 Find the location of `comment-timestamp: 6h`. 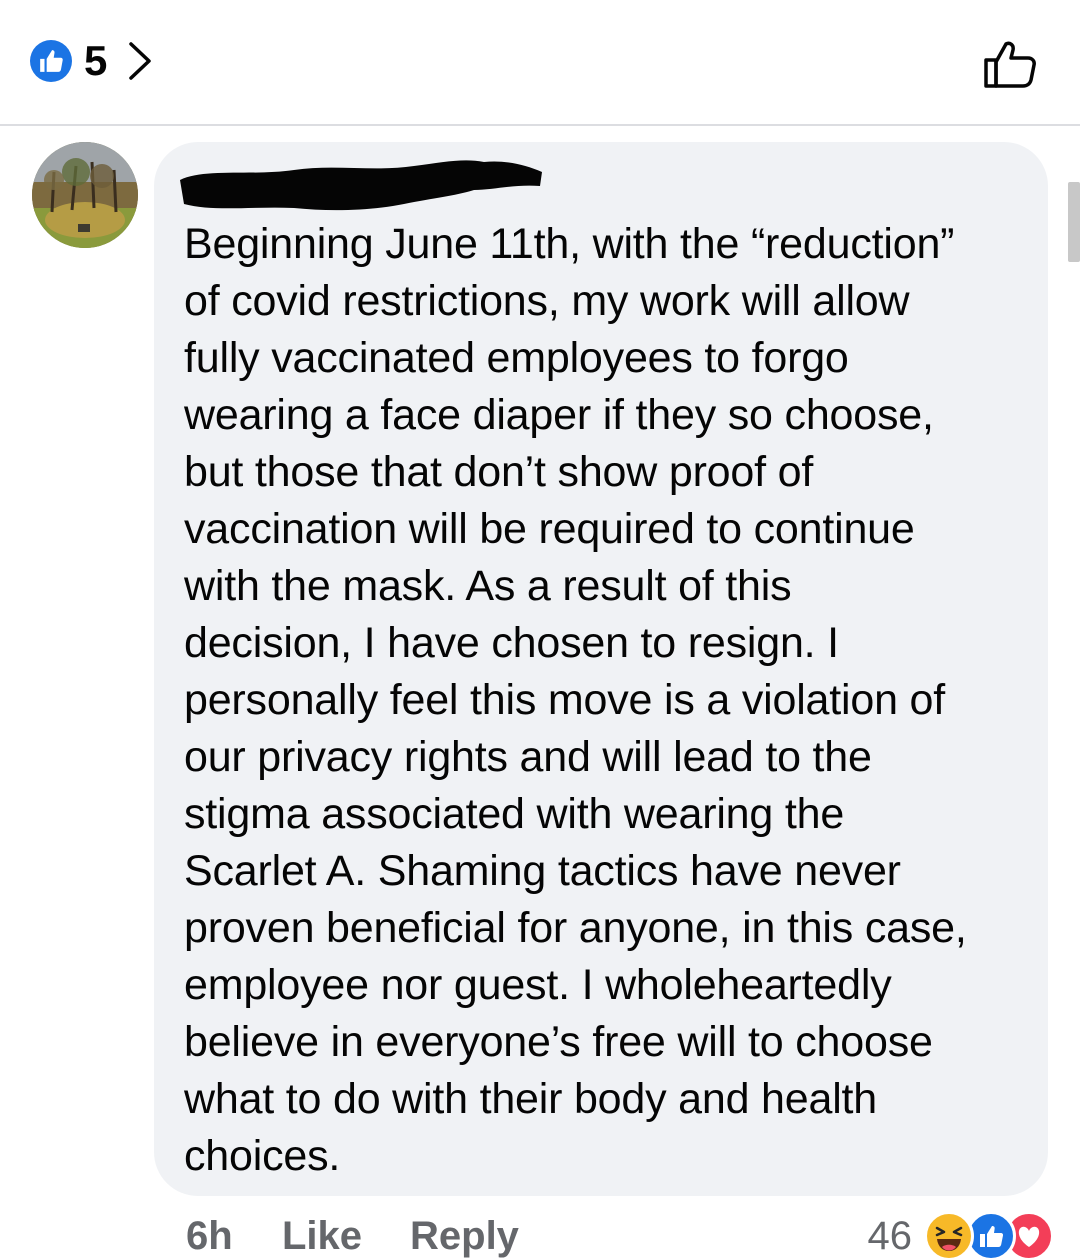

comment-timestamp: 6h is located at coordinates (209, 1236).